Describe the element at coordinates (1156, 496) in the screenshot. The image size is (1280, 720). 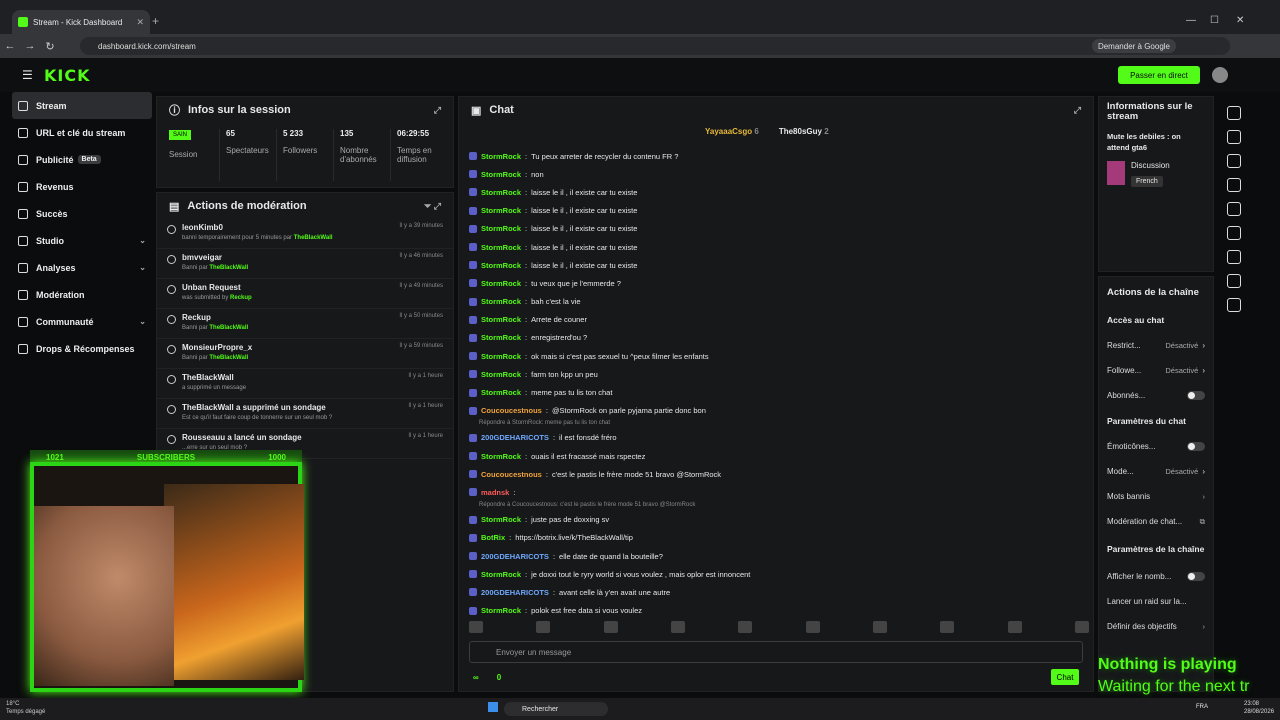
I see `banned-words-row: Mots bannis ›` at that location.